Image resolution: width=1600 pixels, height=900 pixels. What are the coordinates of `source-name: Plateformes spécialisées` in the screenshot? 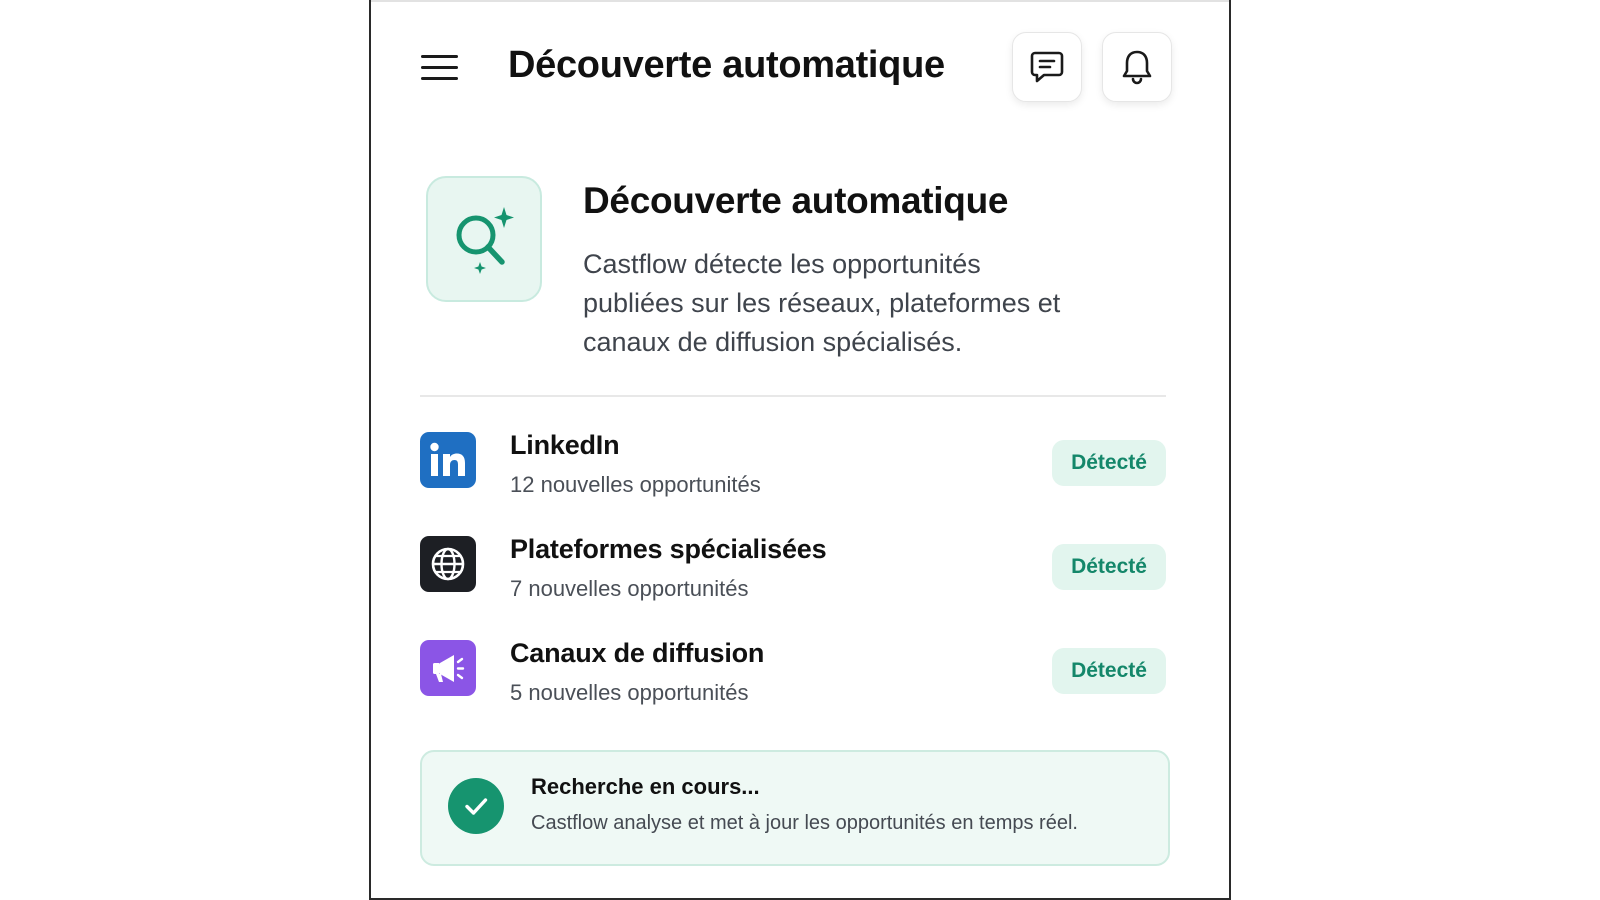 It's located at (668, 549).